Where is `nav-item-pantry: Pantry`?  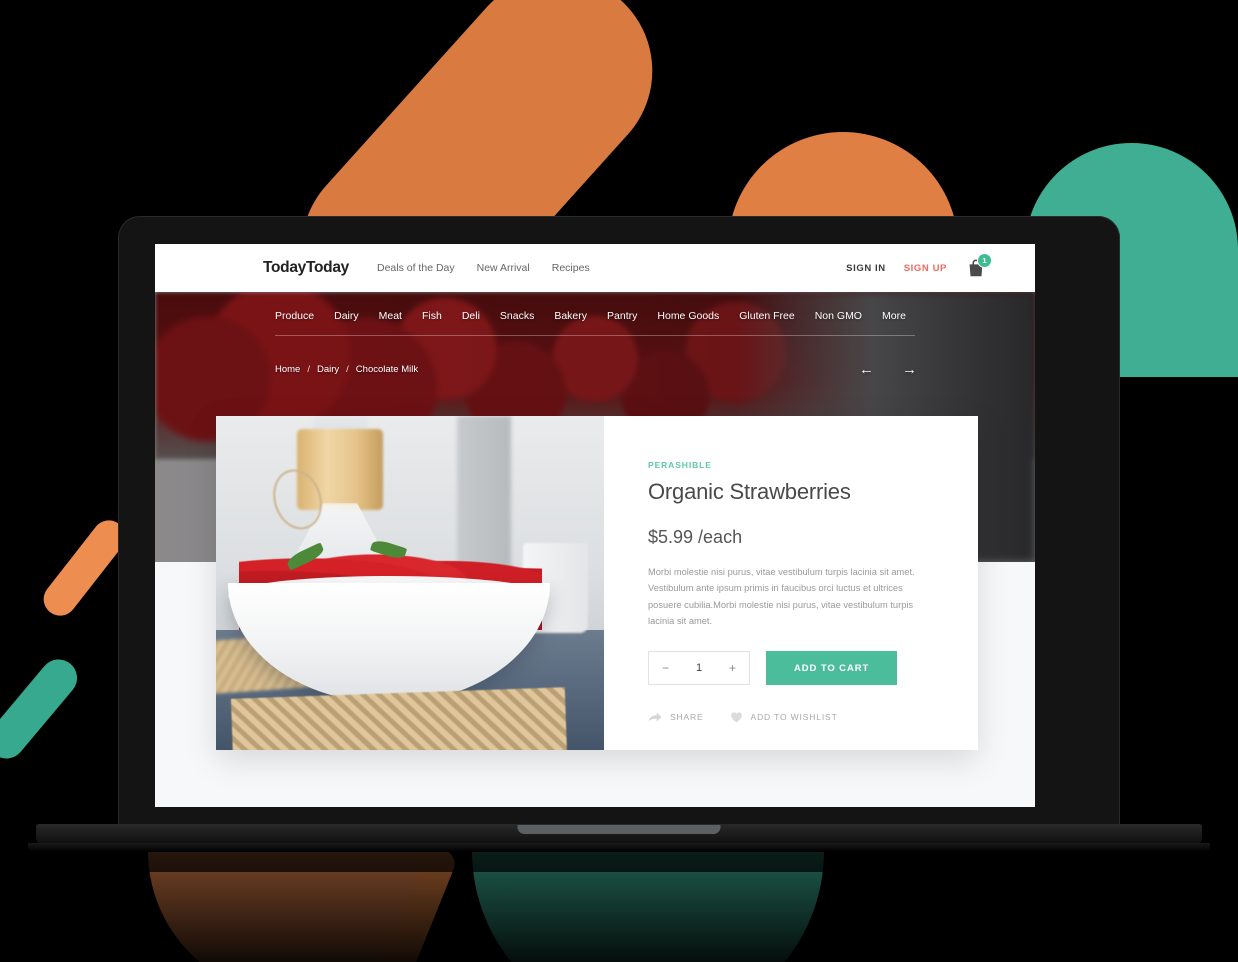
nav-item-pantry: Pantry is located at coordinates (622, 316).